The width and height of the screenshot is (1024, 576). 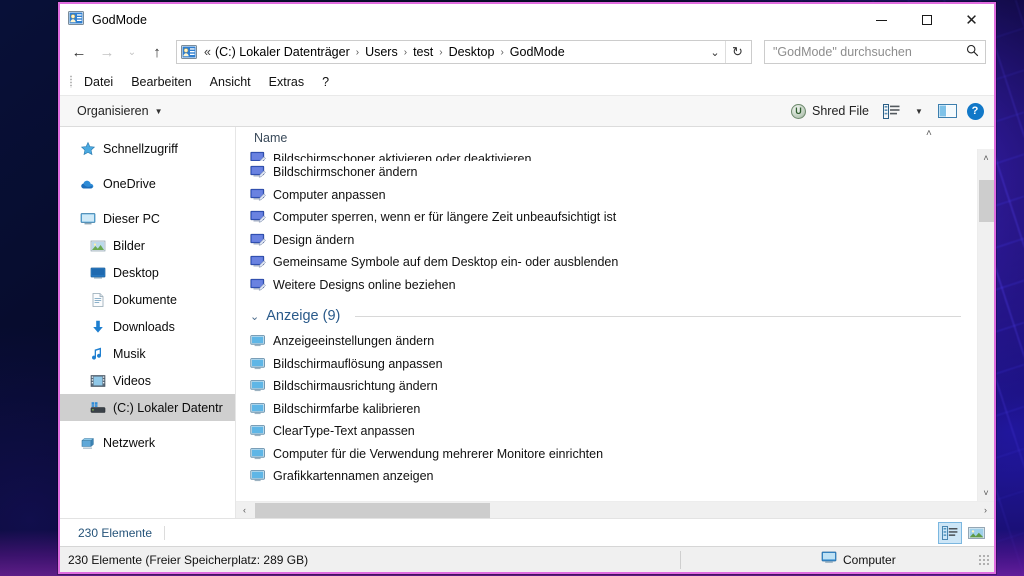 I want to click on sidebar-item-dokumente: Dokumente, so click(x=147, y=299).